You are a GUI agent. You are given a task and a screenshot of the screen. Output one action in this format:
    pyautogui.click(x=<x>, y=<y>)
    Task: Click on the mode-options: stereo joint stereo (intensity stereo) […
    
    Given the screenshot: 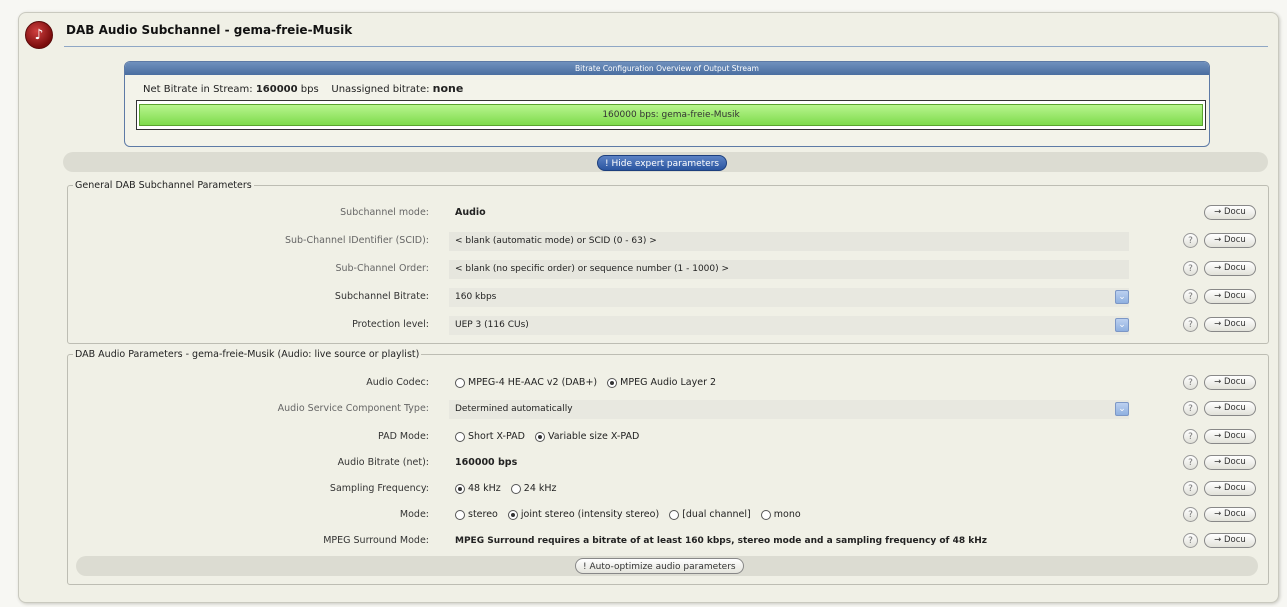 What is the action you would take?
    pyautogui.click(x=631, y=515)
    